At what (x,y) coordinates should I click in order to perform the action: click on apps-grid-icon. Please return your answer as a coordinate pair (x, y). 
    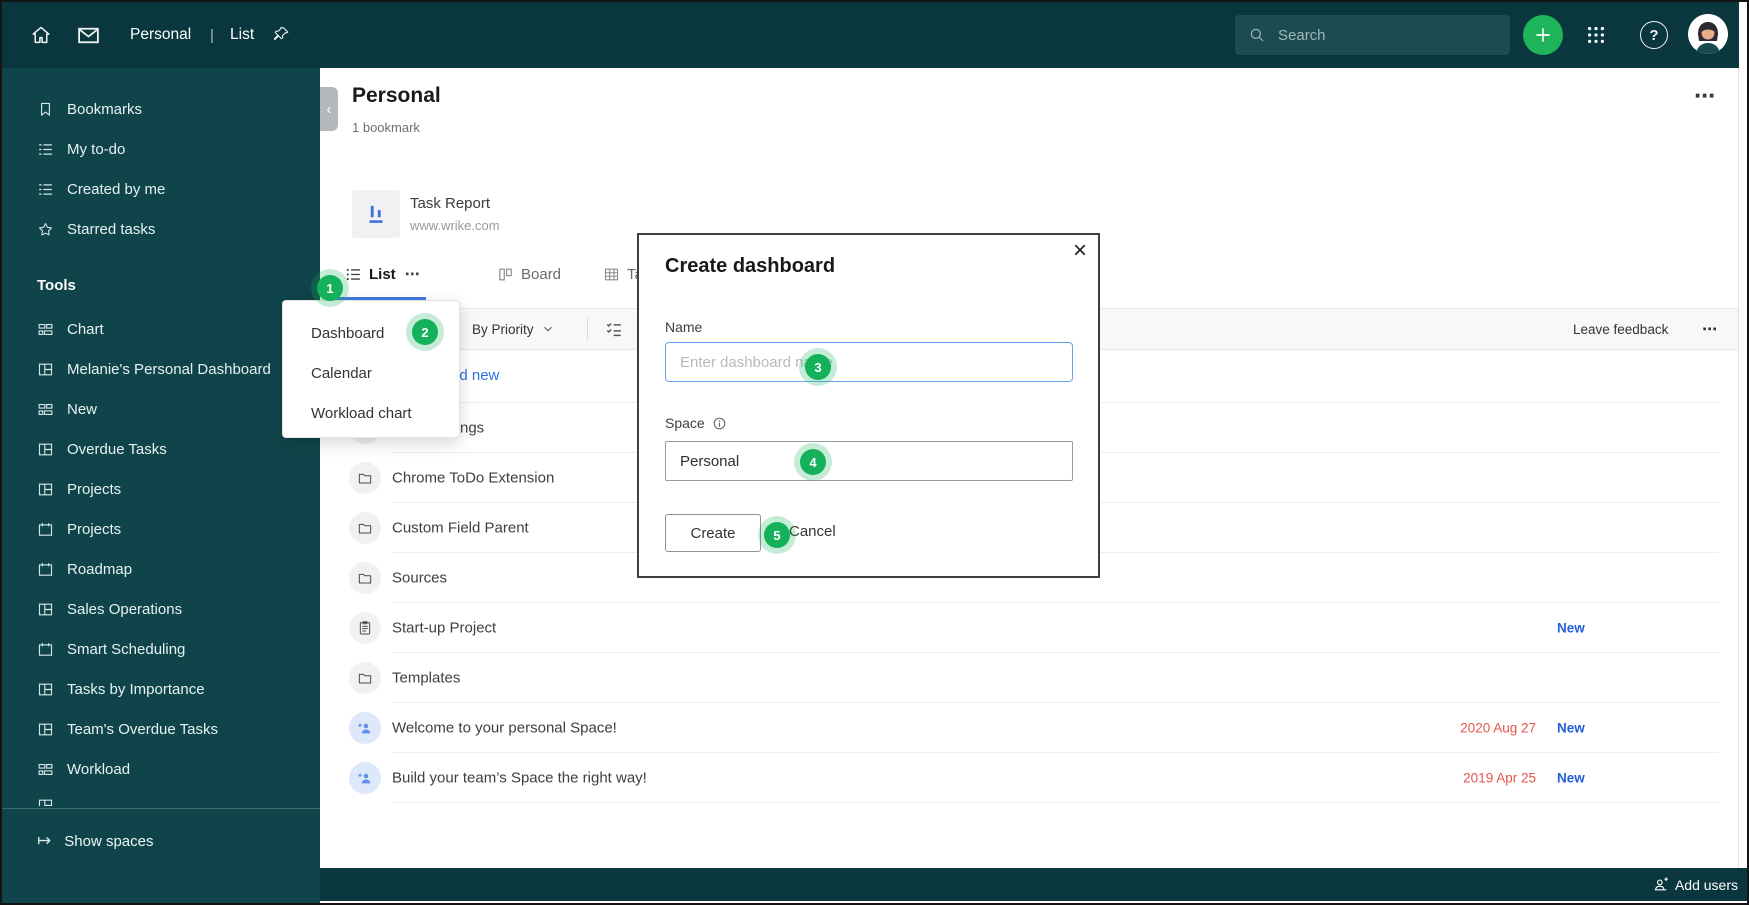
    Looking at the image, I should click on (1596, 35).